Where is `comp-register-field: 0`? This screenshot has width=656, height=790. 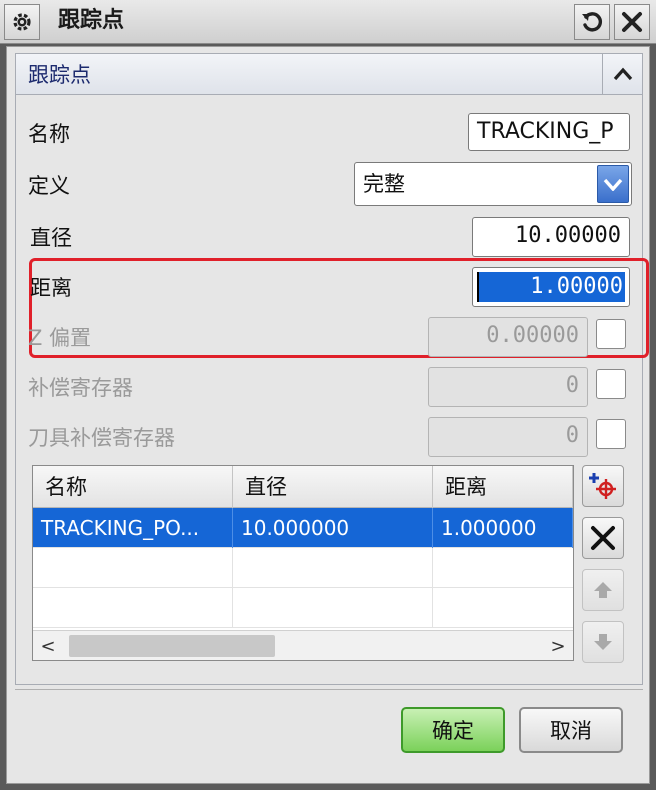
comp-register-field: 0 is located at coordinates (508, 387).